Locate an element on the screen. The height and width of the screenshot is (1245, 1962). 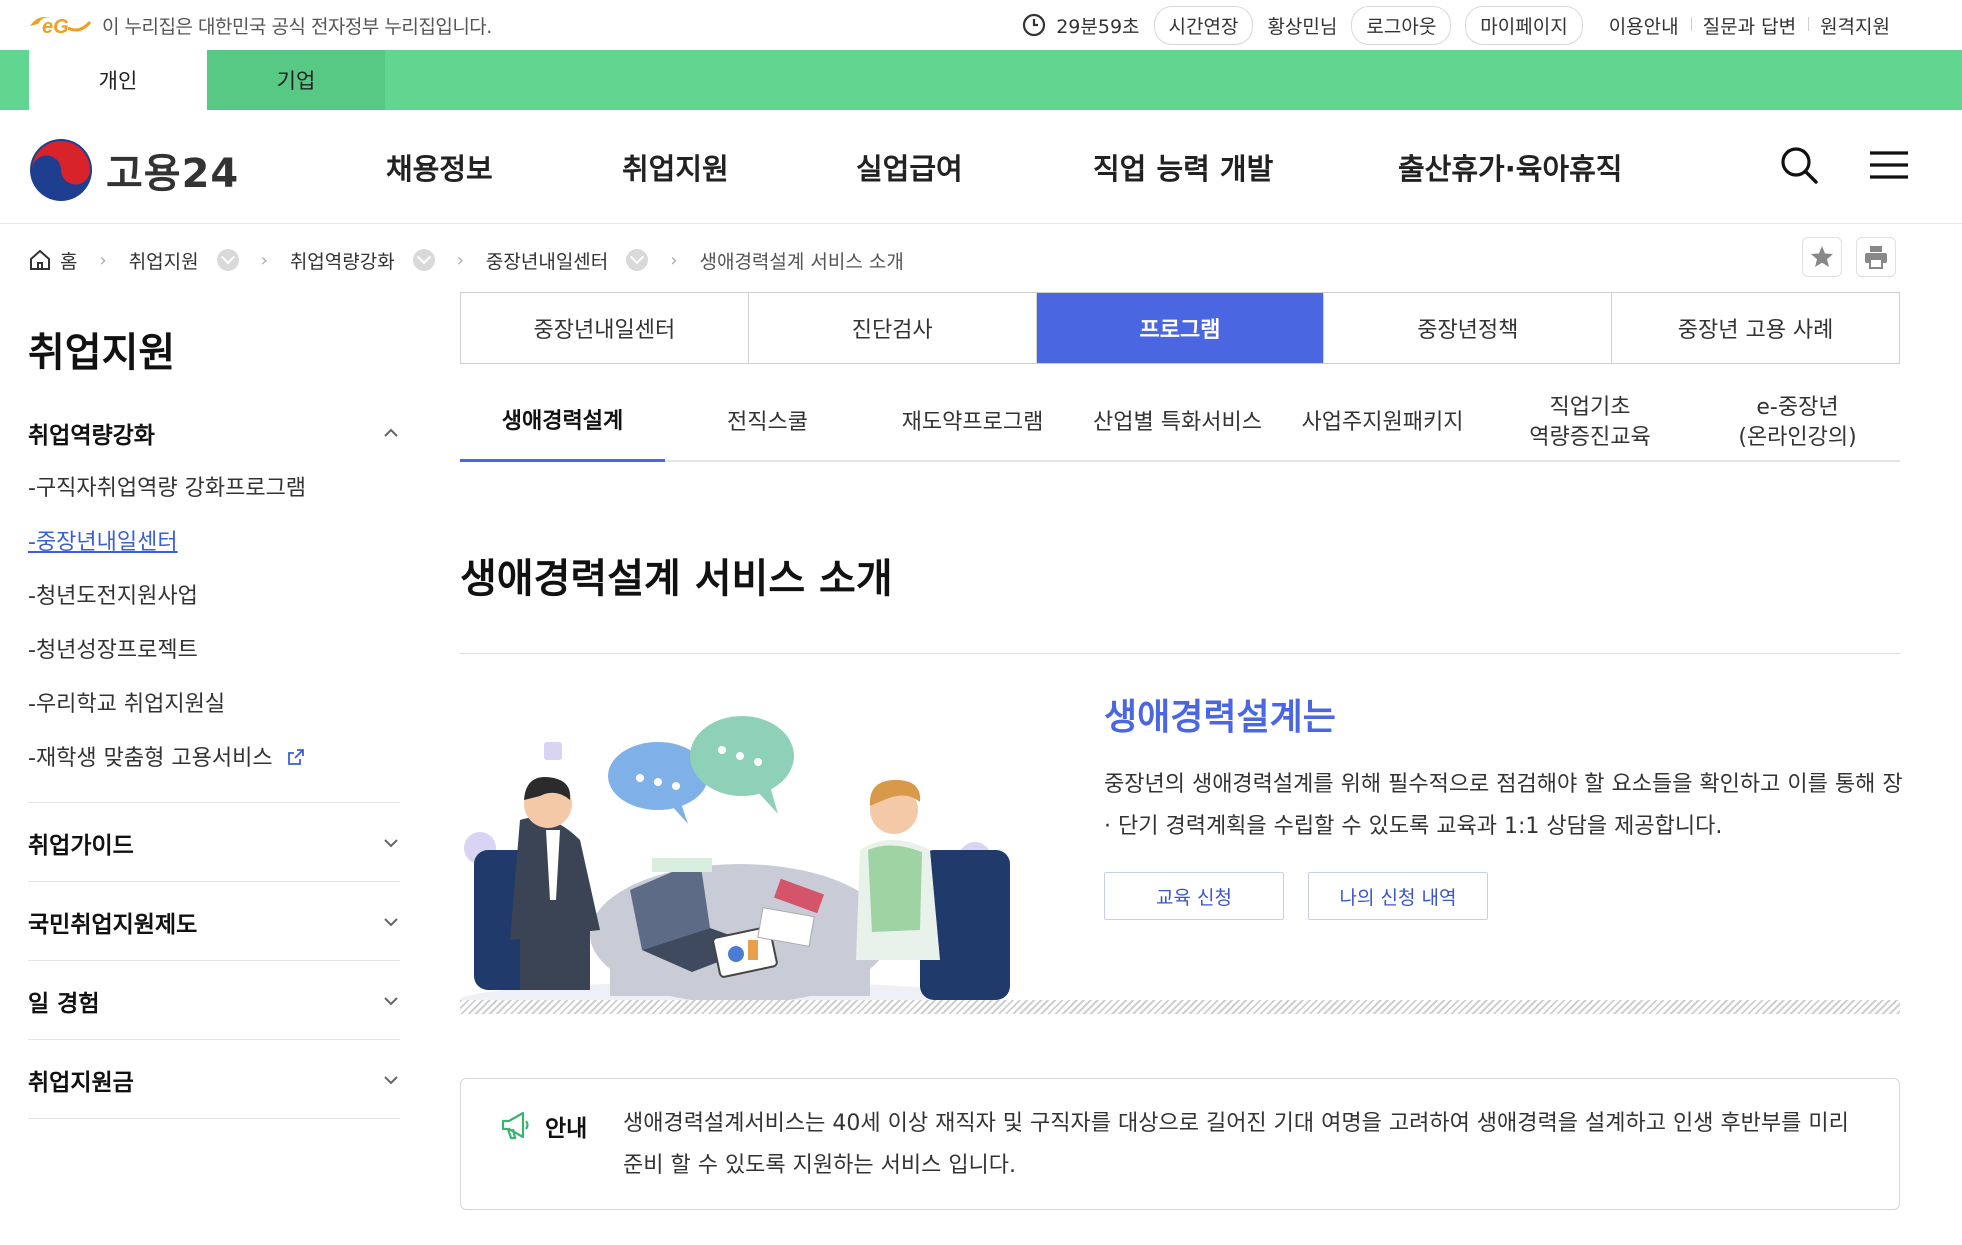
sidebar-item-youth-growth: -청년성장프로젝트 is located at coordinates (113, 648).